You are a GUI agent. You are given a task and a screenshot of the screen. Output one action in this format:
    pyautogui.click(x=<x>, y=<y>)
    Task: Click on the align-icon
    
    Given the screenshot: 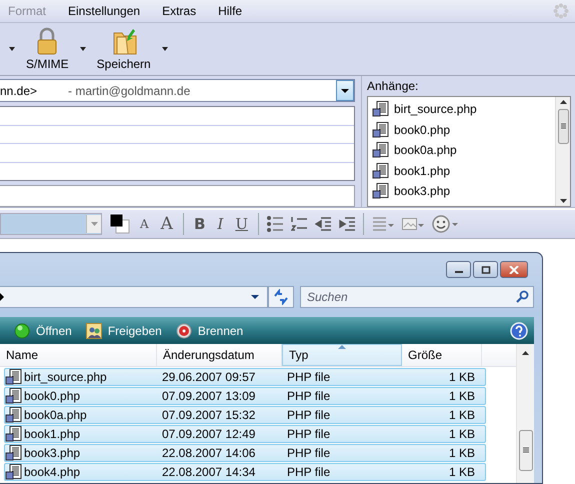 What is the action you would take?
    pyautogui.click(x=383, y=224)
    